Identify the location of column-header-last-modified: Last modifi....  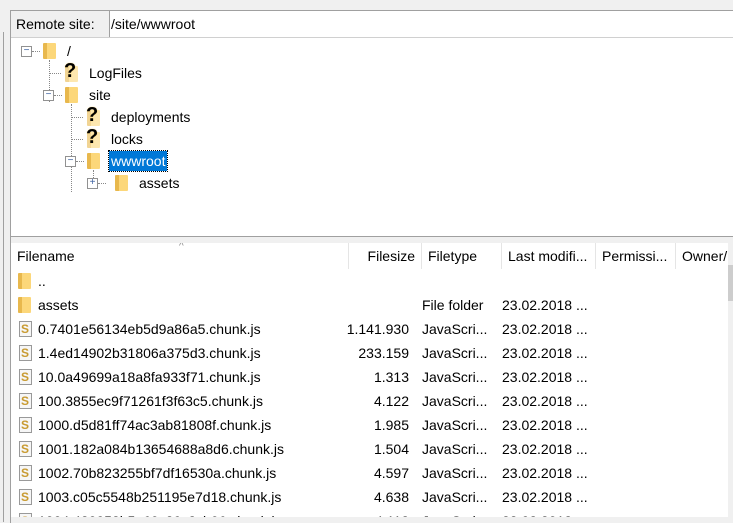
(549, 256).